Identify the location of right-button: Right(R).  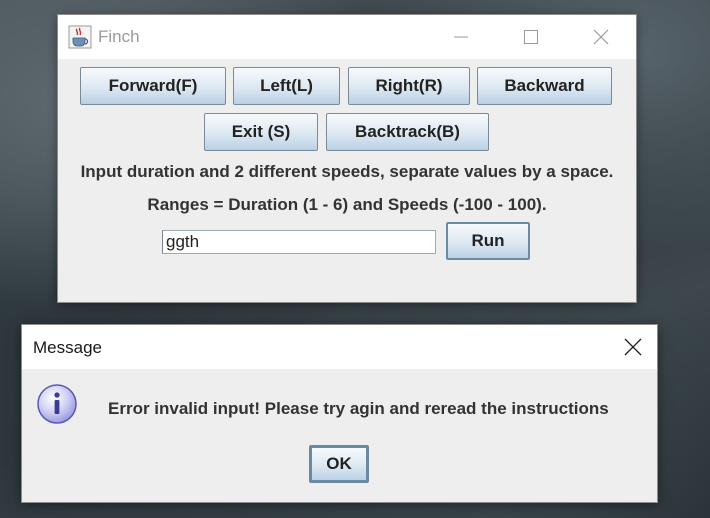
(409, 86).